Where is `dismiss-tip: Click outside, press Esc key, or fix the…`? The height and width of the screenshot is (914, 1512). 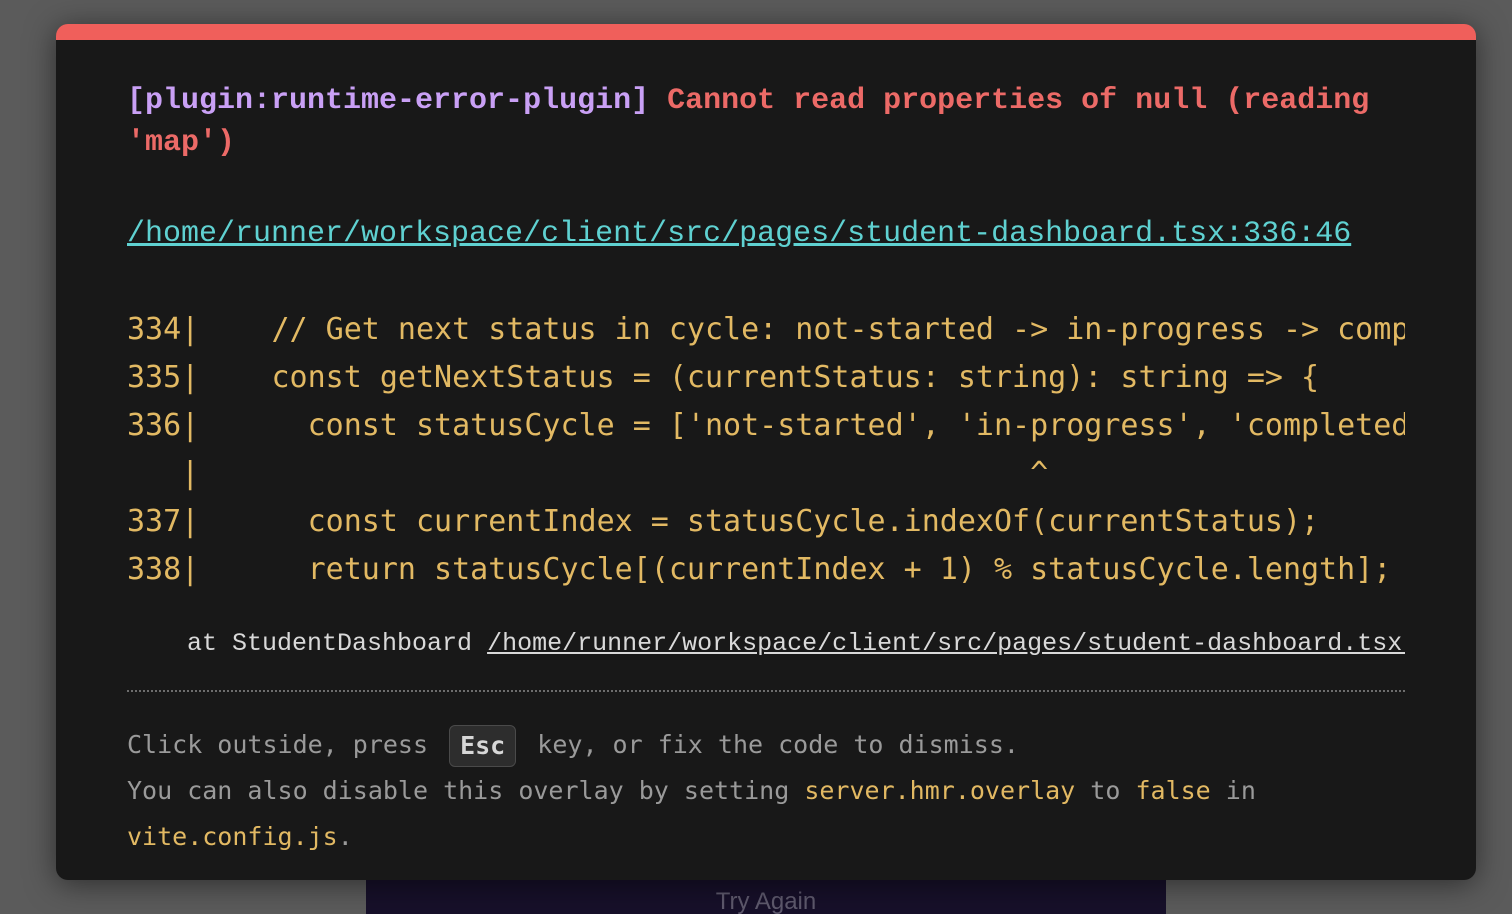
dismiss-tip: Click outside, press Esc key, or fix the… is located at coordinates (766, 791).